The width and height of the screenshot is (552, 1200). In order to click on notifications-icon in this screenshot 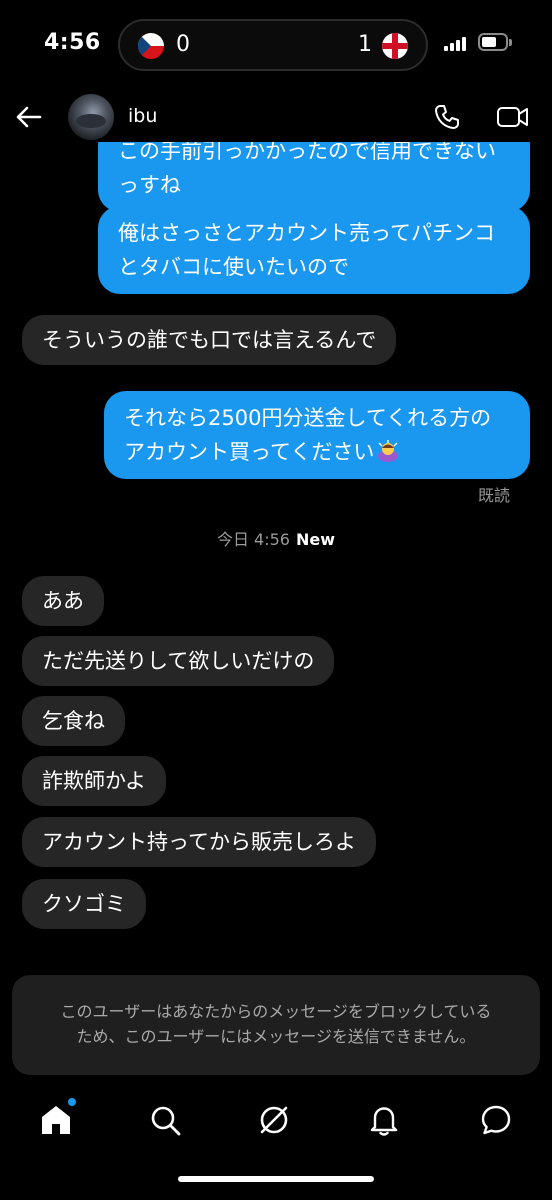, I will do `click(384, 1120)`.